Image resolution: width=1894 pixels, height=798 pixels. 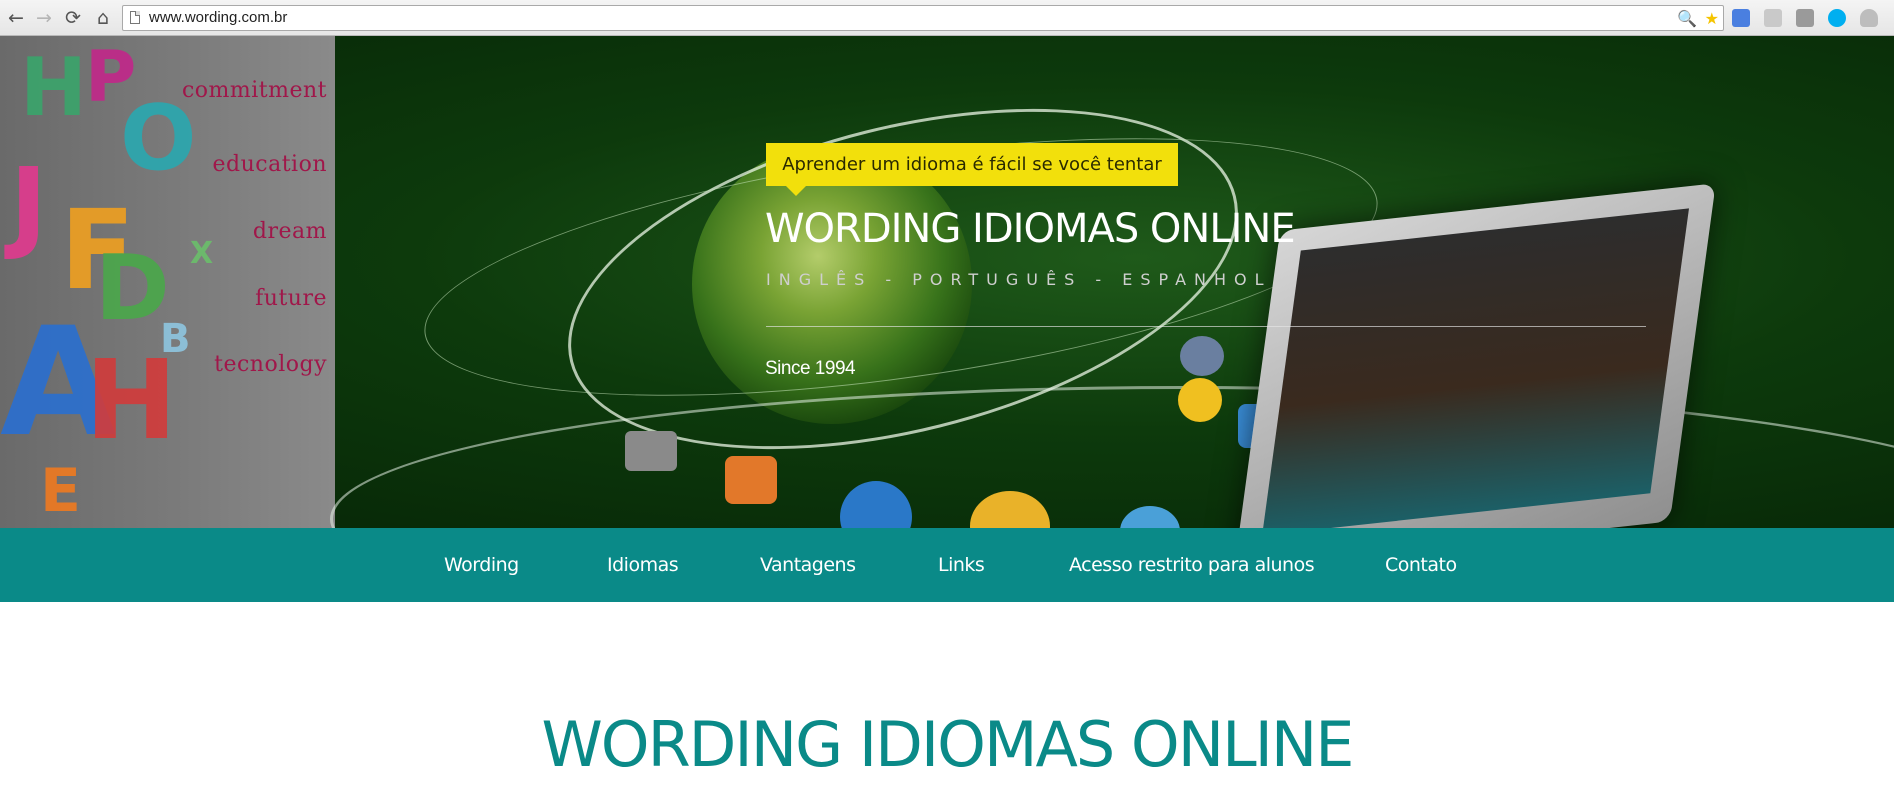 I want to click on reload-icon: ⟳, so click(x=73, y=18).